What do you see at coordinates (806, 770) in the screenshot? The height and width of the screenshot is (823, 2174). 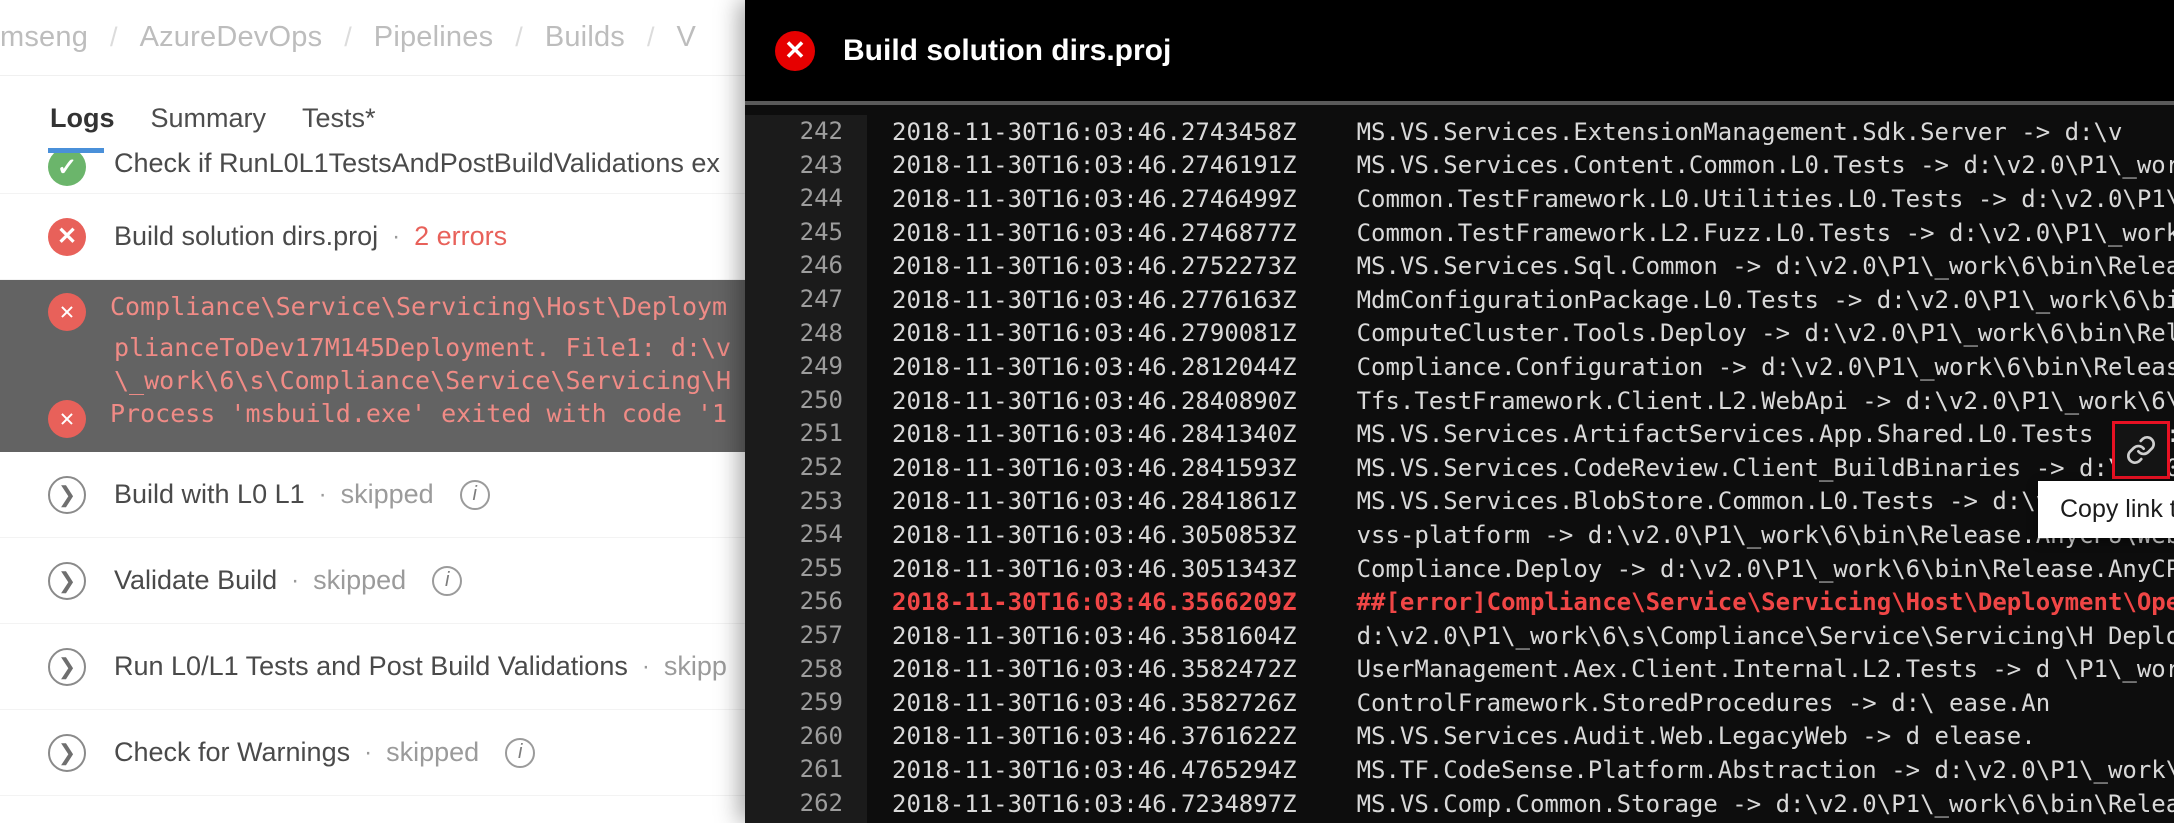 I see `log-line-number: 261` at bounding box center [806, 770].